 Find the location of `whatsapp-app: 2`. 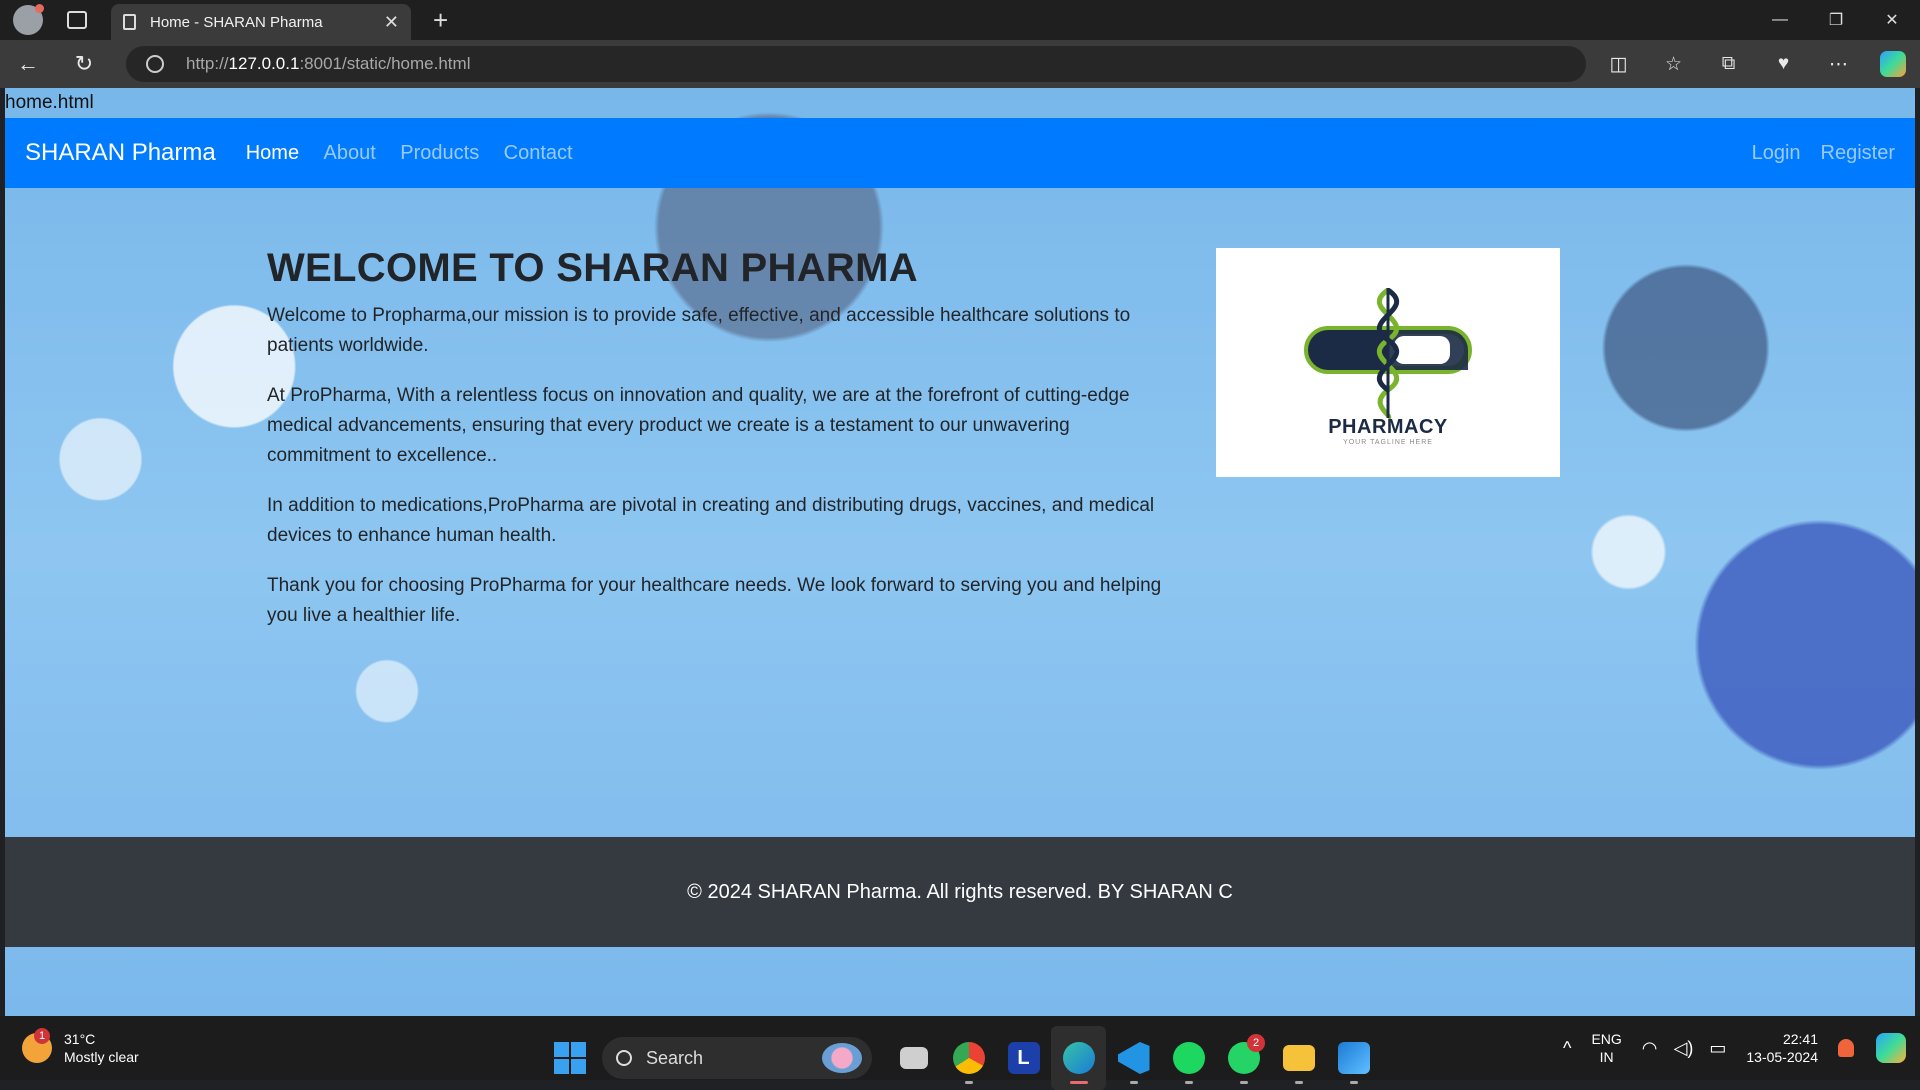

whatsapp-app: 2 is located at coordinates (1243, 1058).